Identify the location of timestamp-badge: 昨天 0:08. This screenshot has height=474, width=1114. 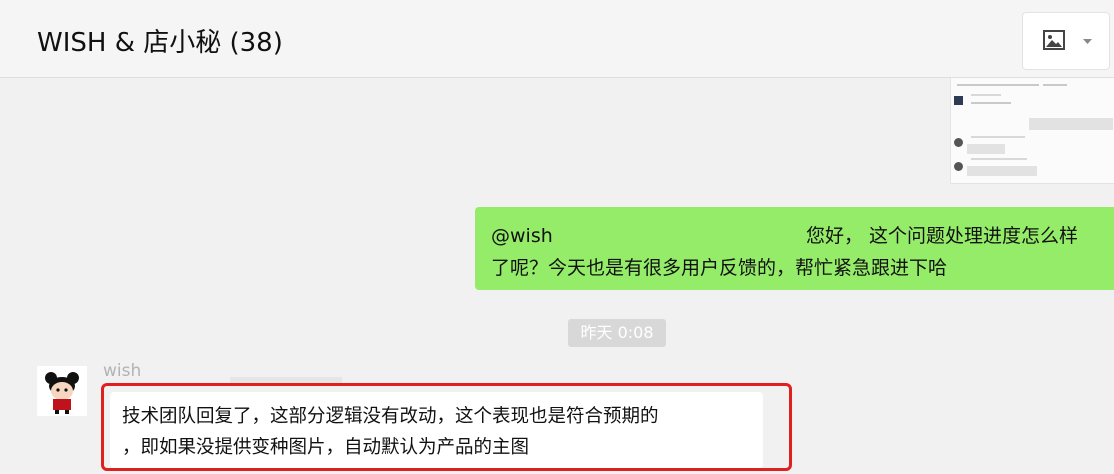
(617, 333).